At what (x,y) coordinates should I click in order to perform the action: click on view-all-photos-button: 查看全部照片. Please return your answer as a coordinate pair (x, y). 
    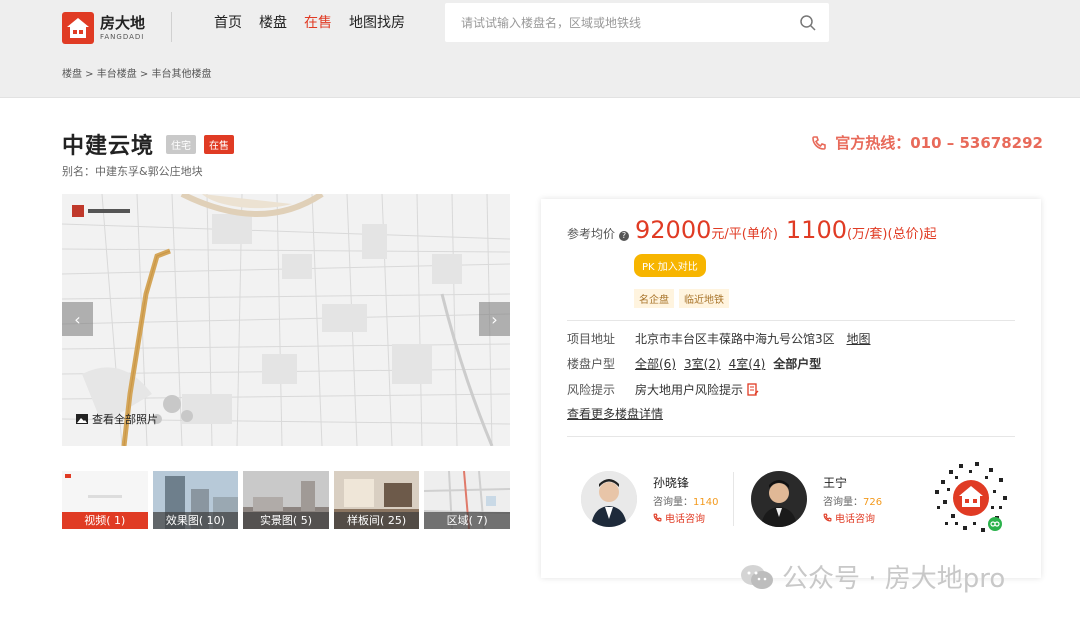
    Looking at the image, I should click on (117, 419).